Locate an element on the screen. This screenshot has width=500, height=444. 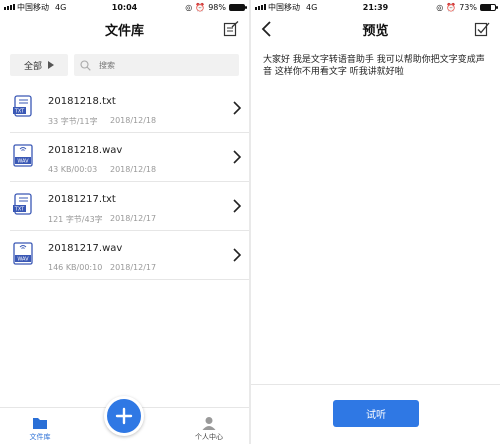
search-icon is located at coordinates (85, 65).